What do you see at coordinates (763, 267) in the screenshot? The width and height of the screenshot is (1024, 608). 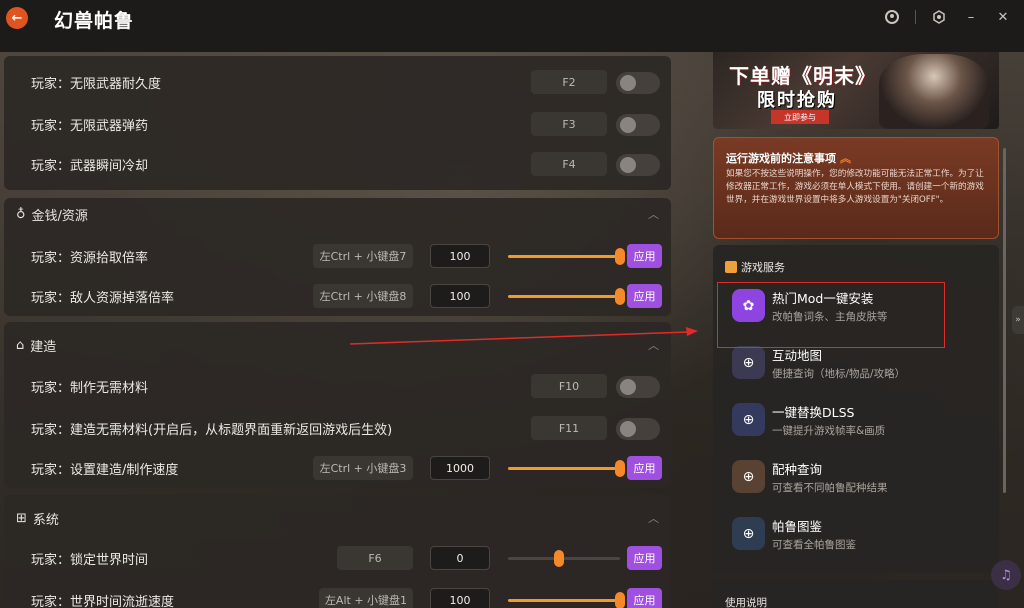 I see `services-title: 游戏服务` at bounding box center [763, 267].